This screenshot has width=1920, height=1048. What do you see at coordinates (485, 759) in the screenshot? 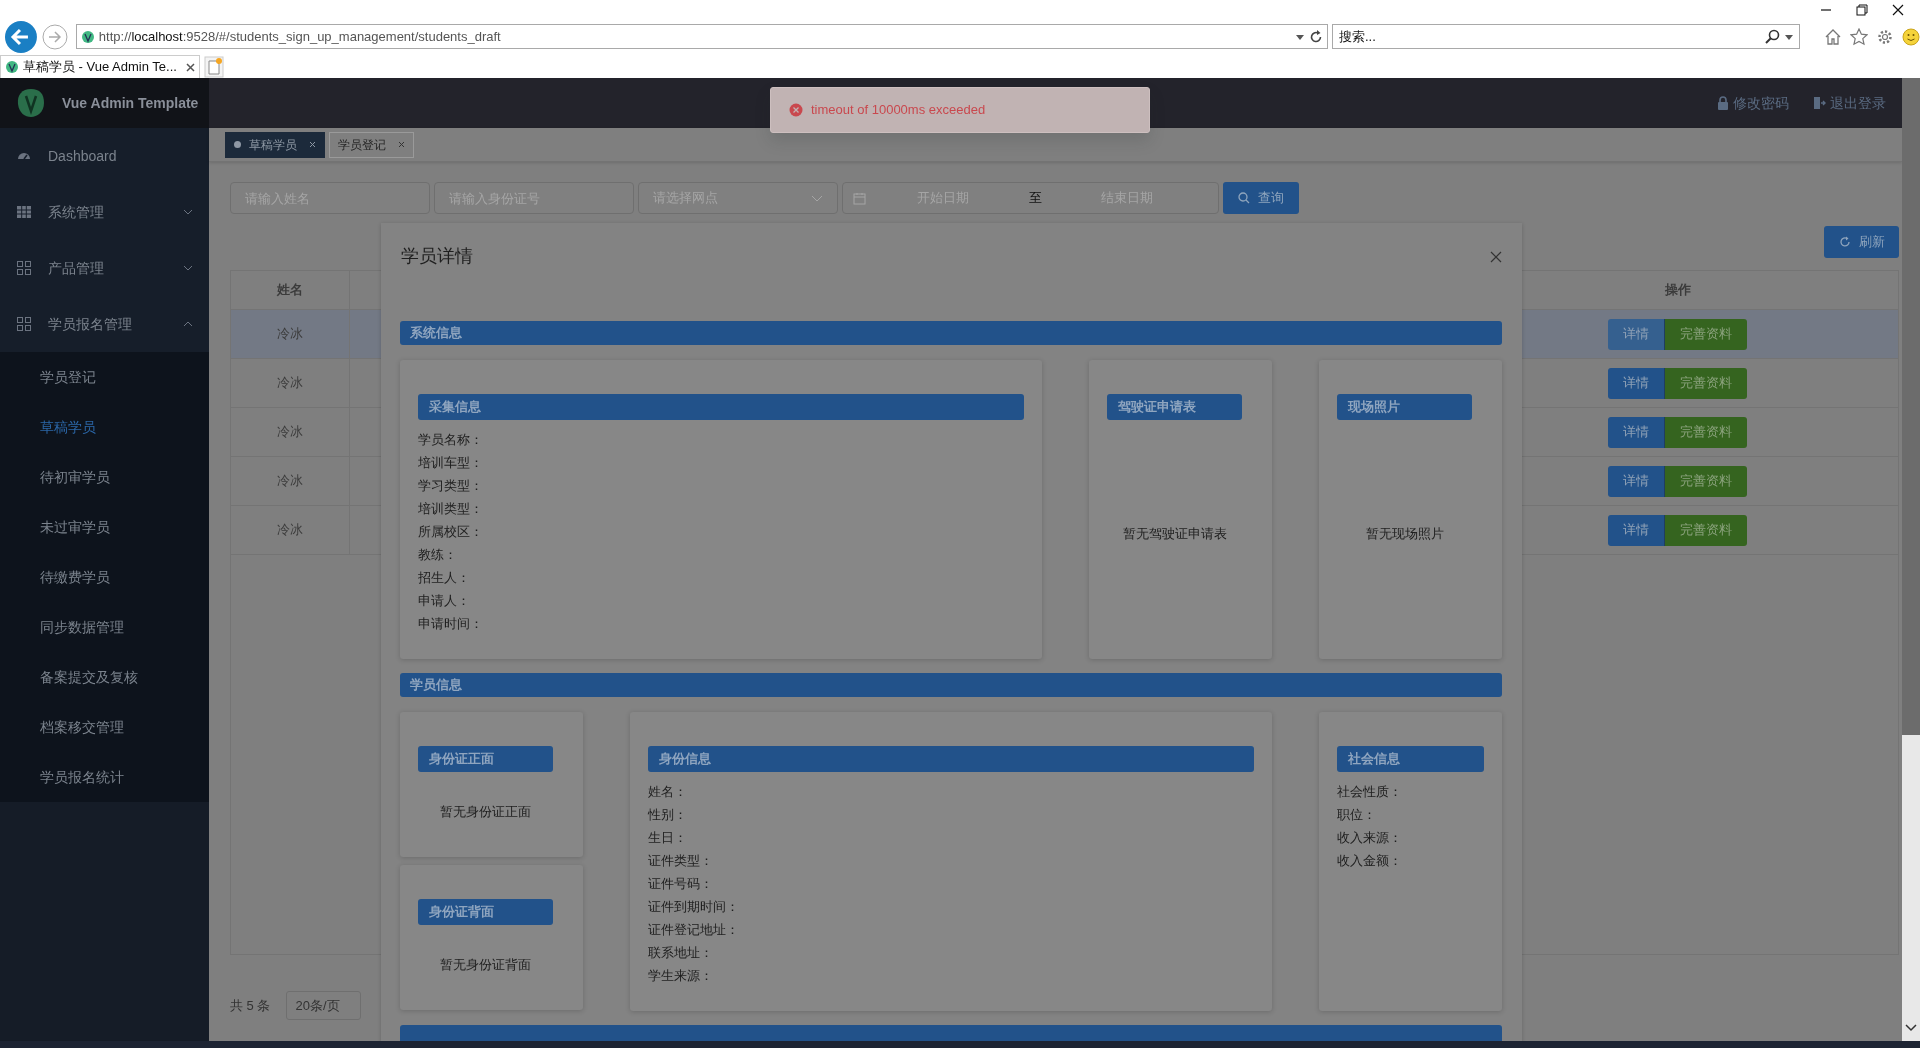
I see `card-header: 身份证正面` at bounding box center [485, 759].